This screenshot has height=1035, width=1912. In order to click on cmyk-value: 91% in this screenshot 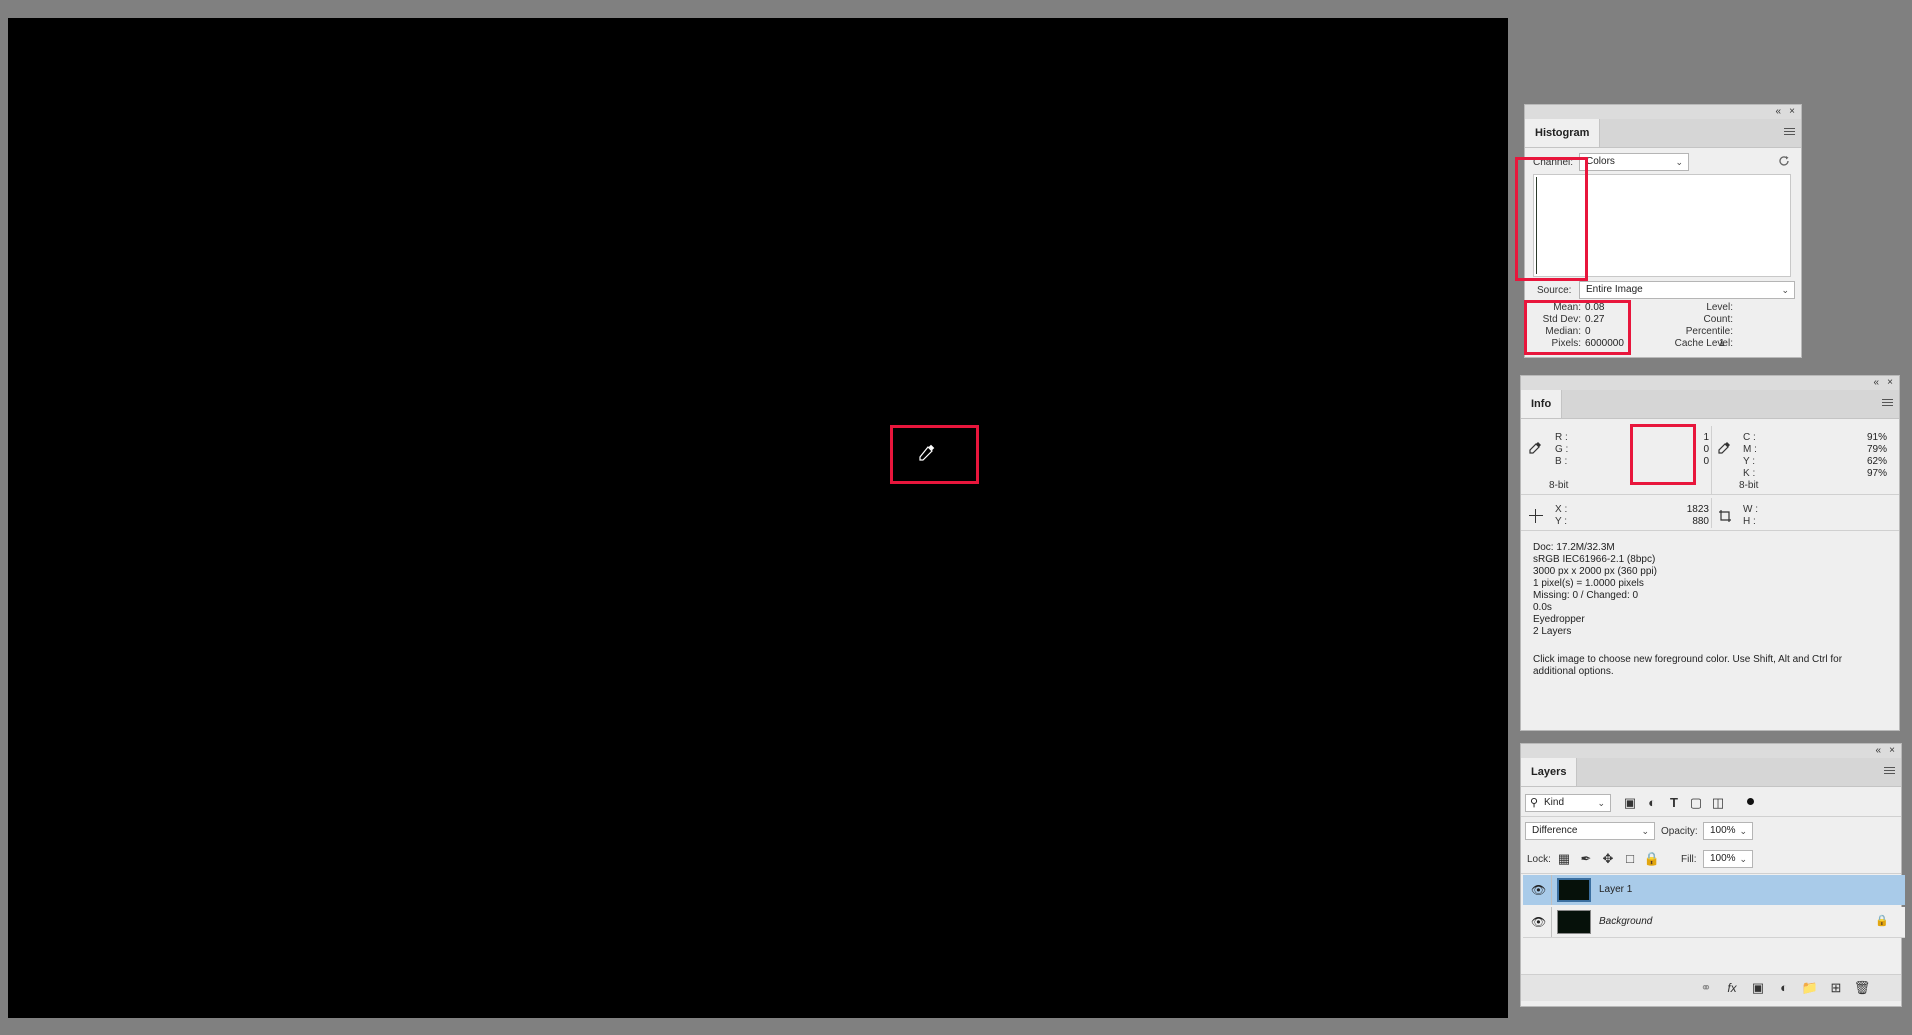, I will do `click(1876, 437)`.